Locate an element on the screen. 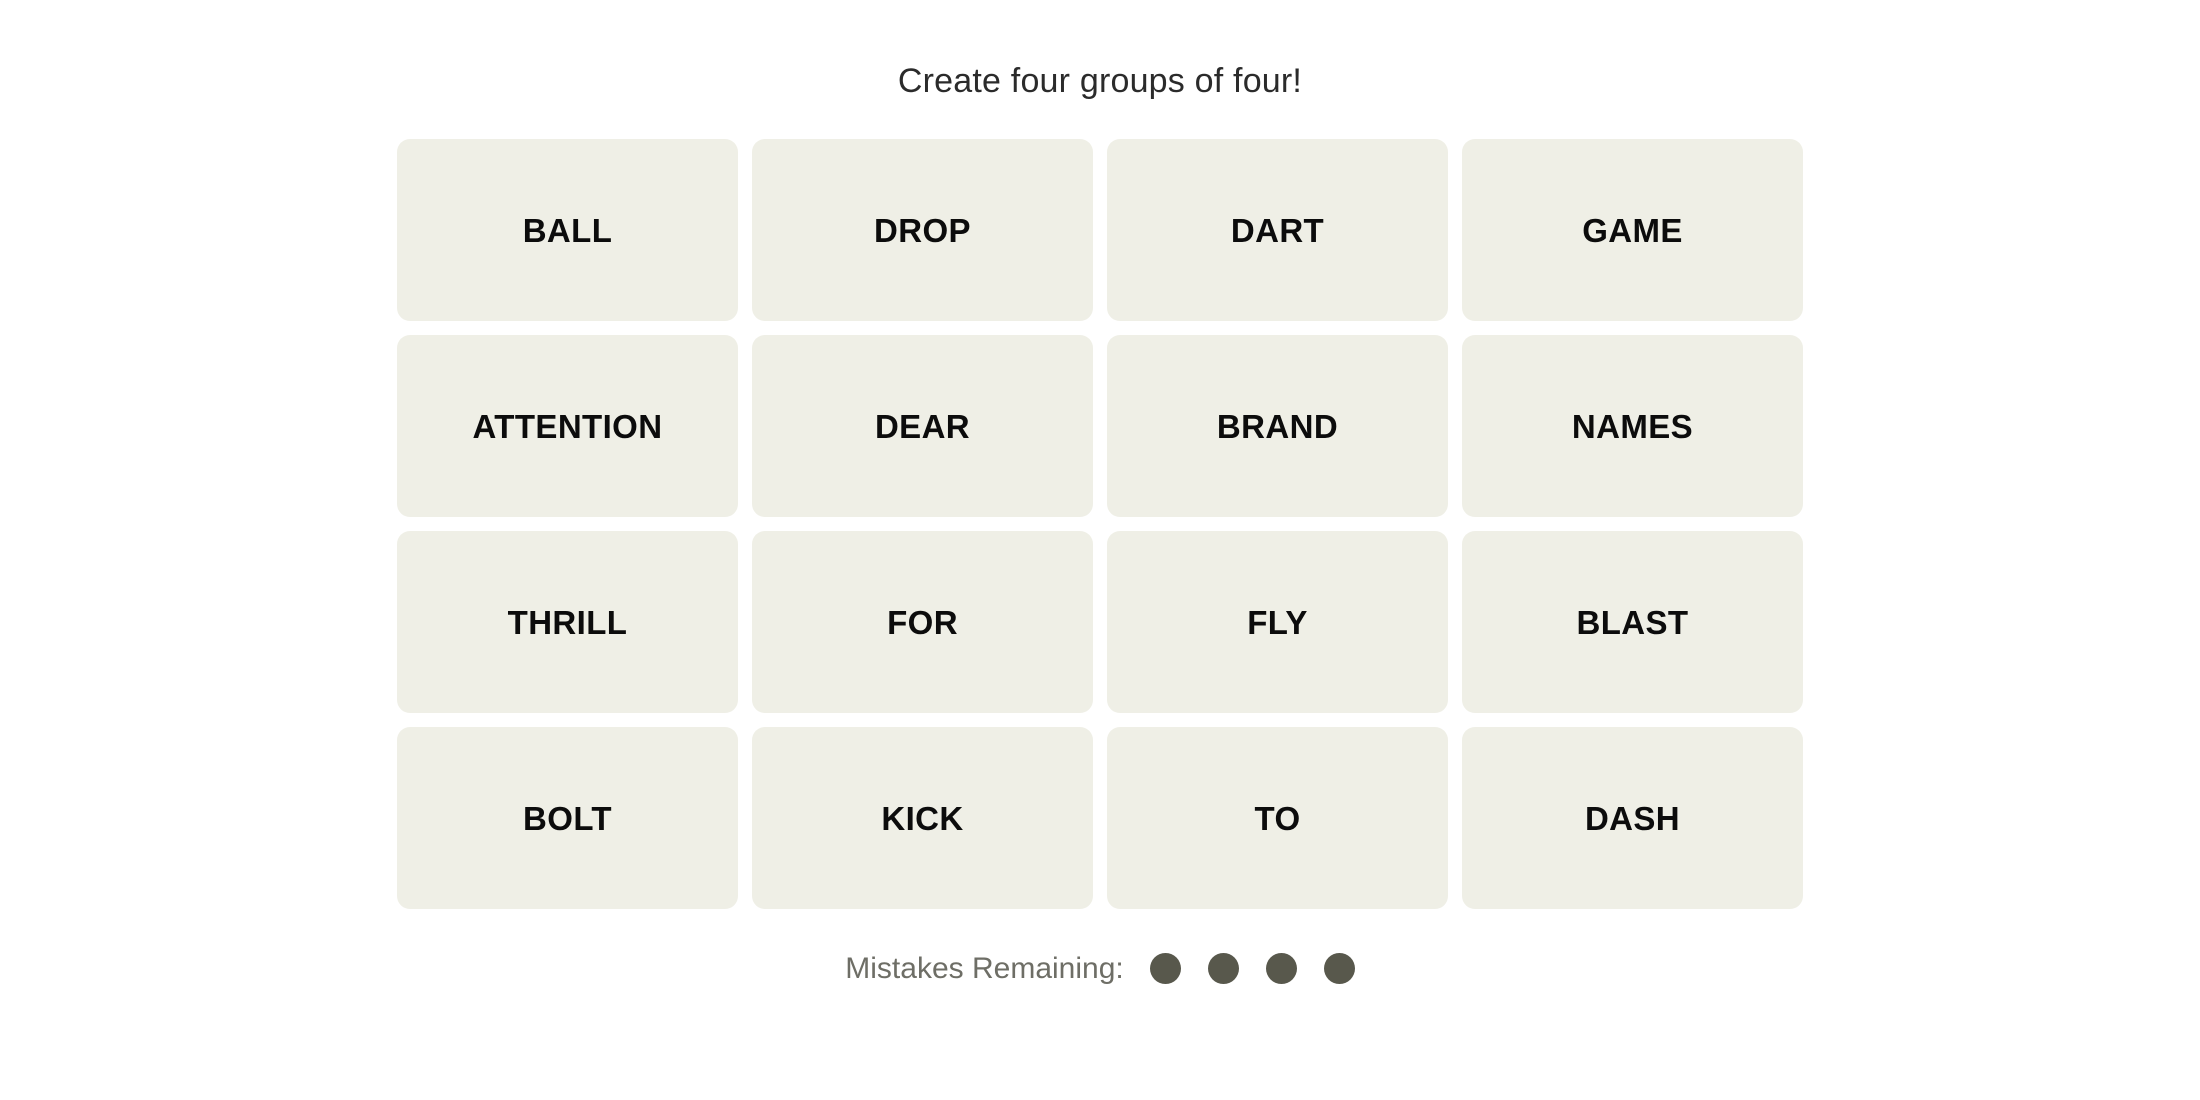  word-tile-label: DROP is located at coordinates (922, 230).